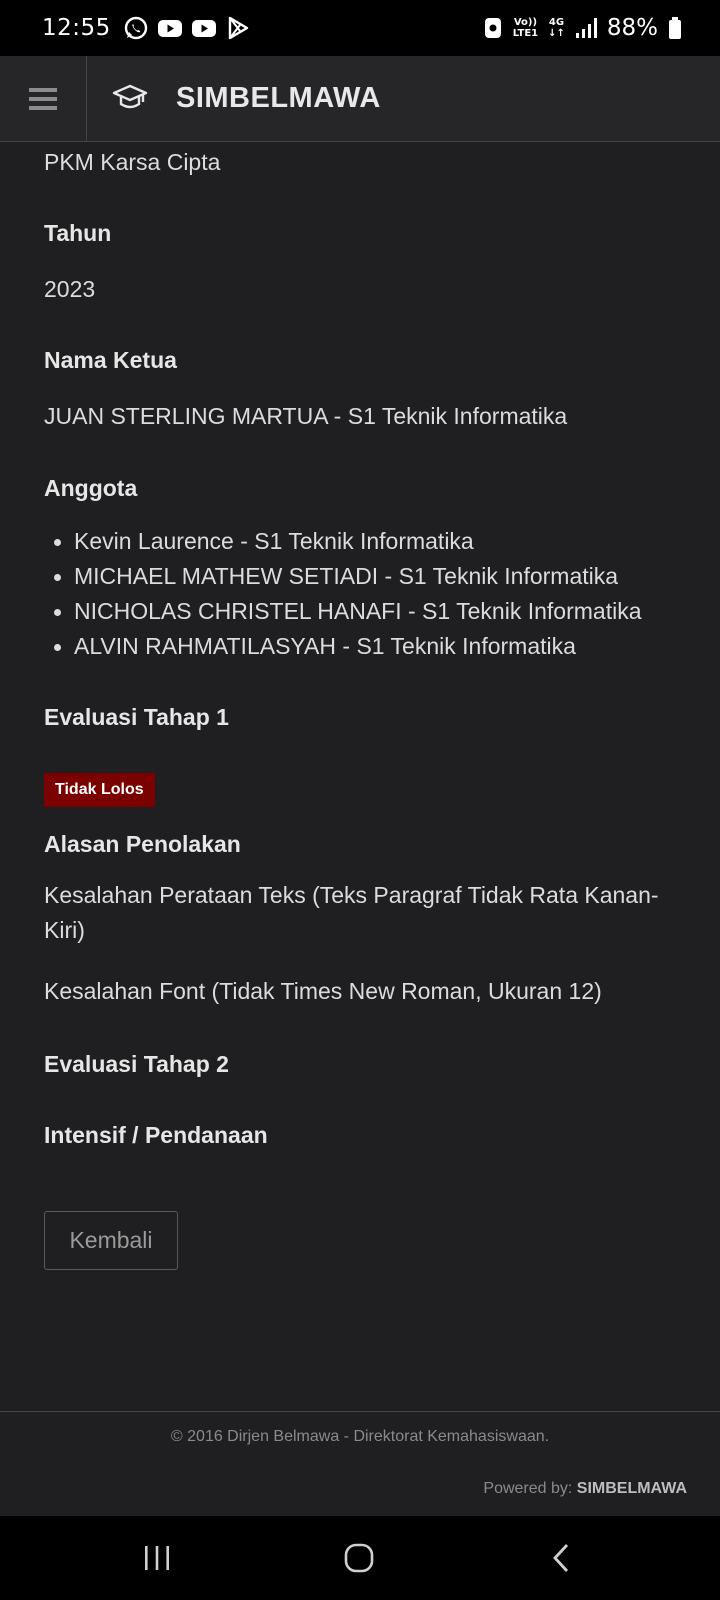 This screenshot has height=1600, width=720. I want to click on status-bar-left: 12:55, so click(146, 28).